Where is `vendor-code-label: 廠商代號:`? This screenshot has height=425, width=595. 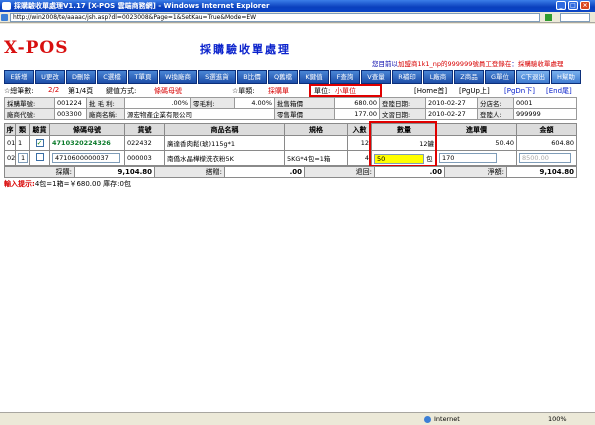 vendor-code-label: 廠商代號: is located at coordinates (29, 114).